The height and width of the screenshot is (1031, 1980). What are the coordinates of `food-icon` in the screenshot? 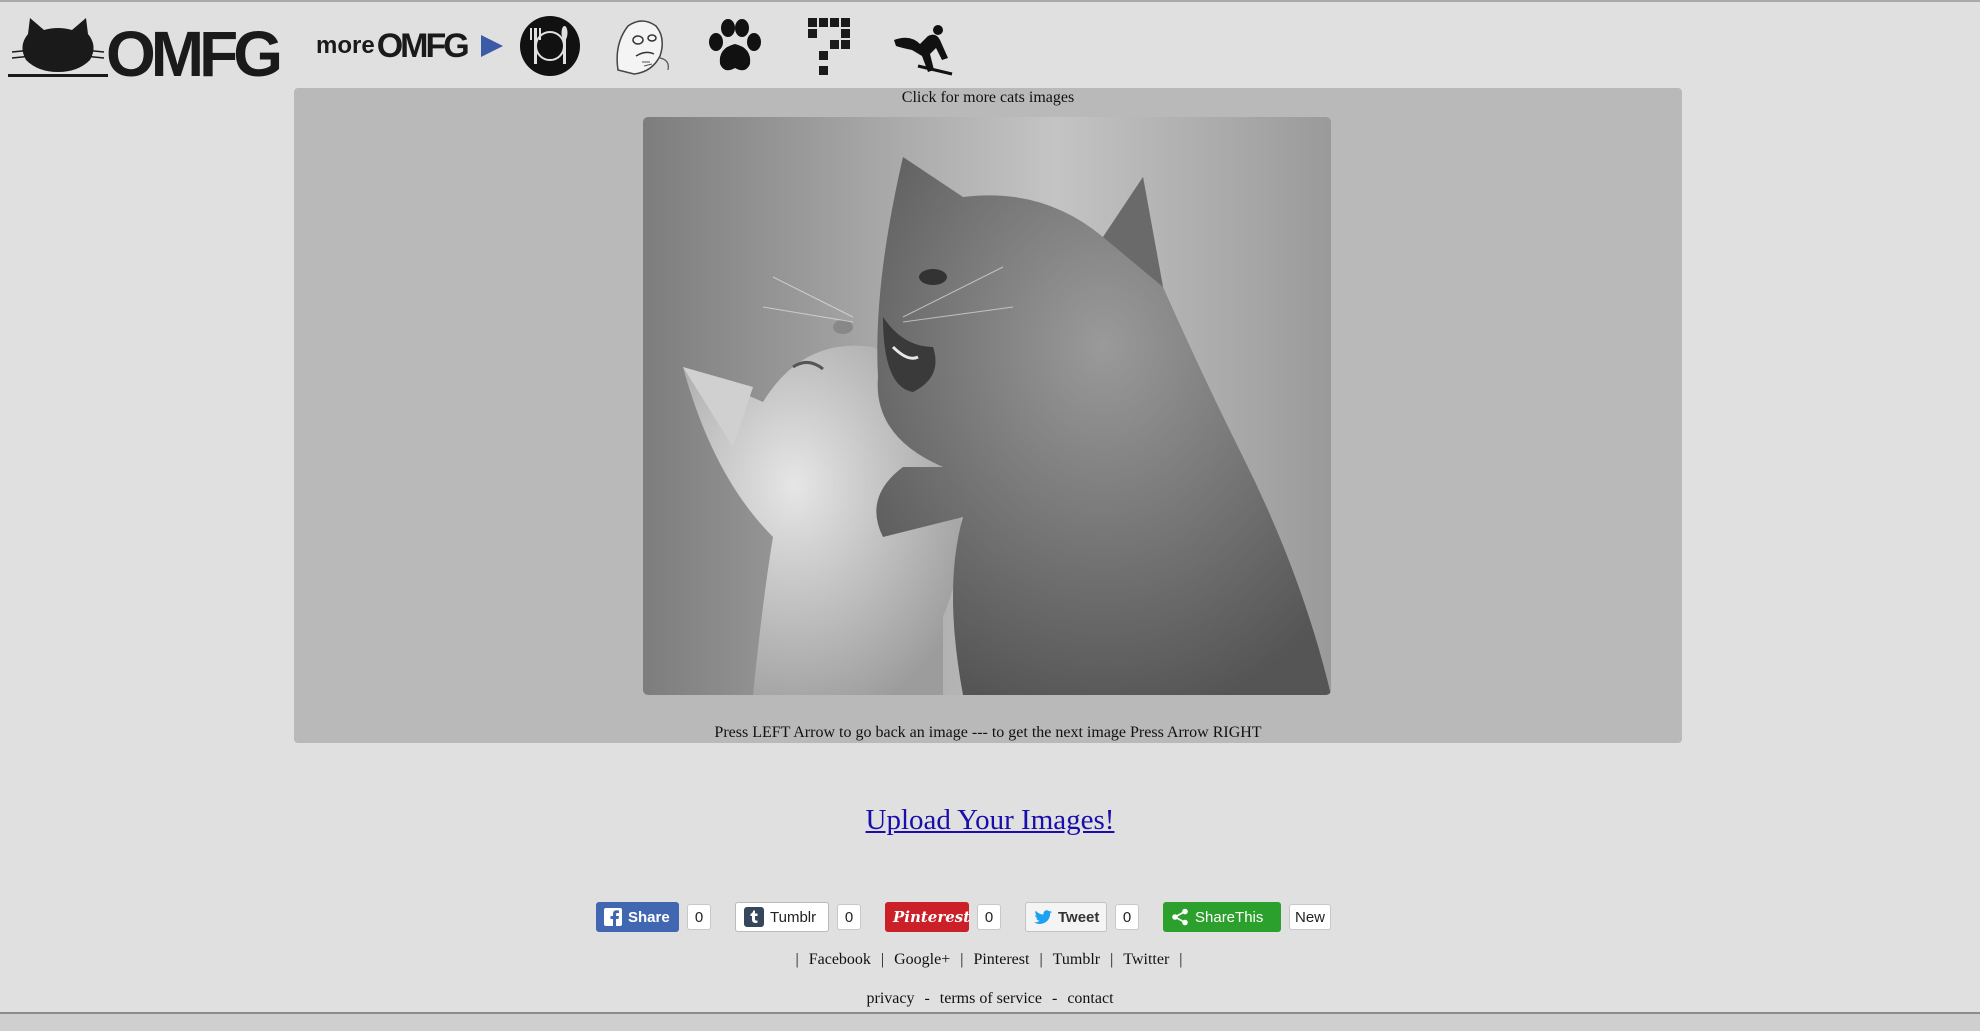 It's located at (550, 46).